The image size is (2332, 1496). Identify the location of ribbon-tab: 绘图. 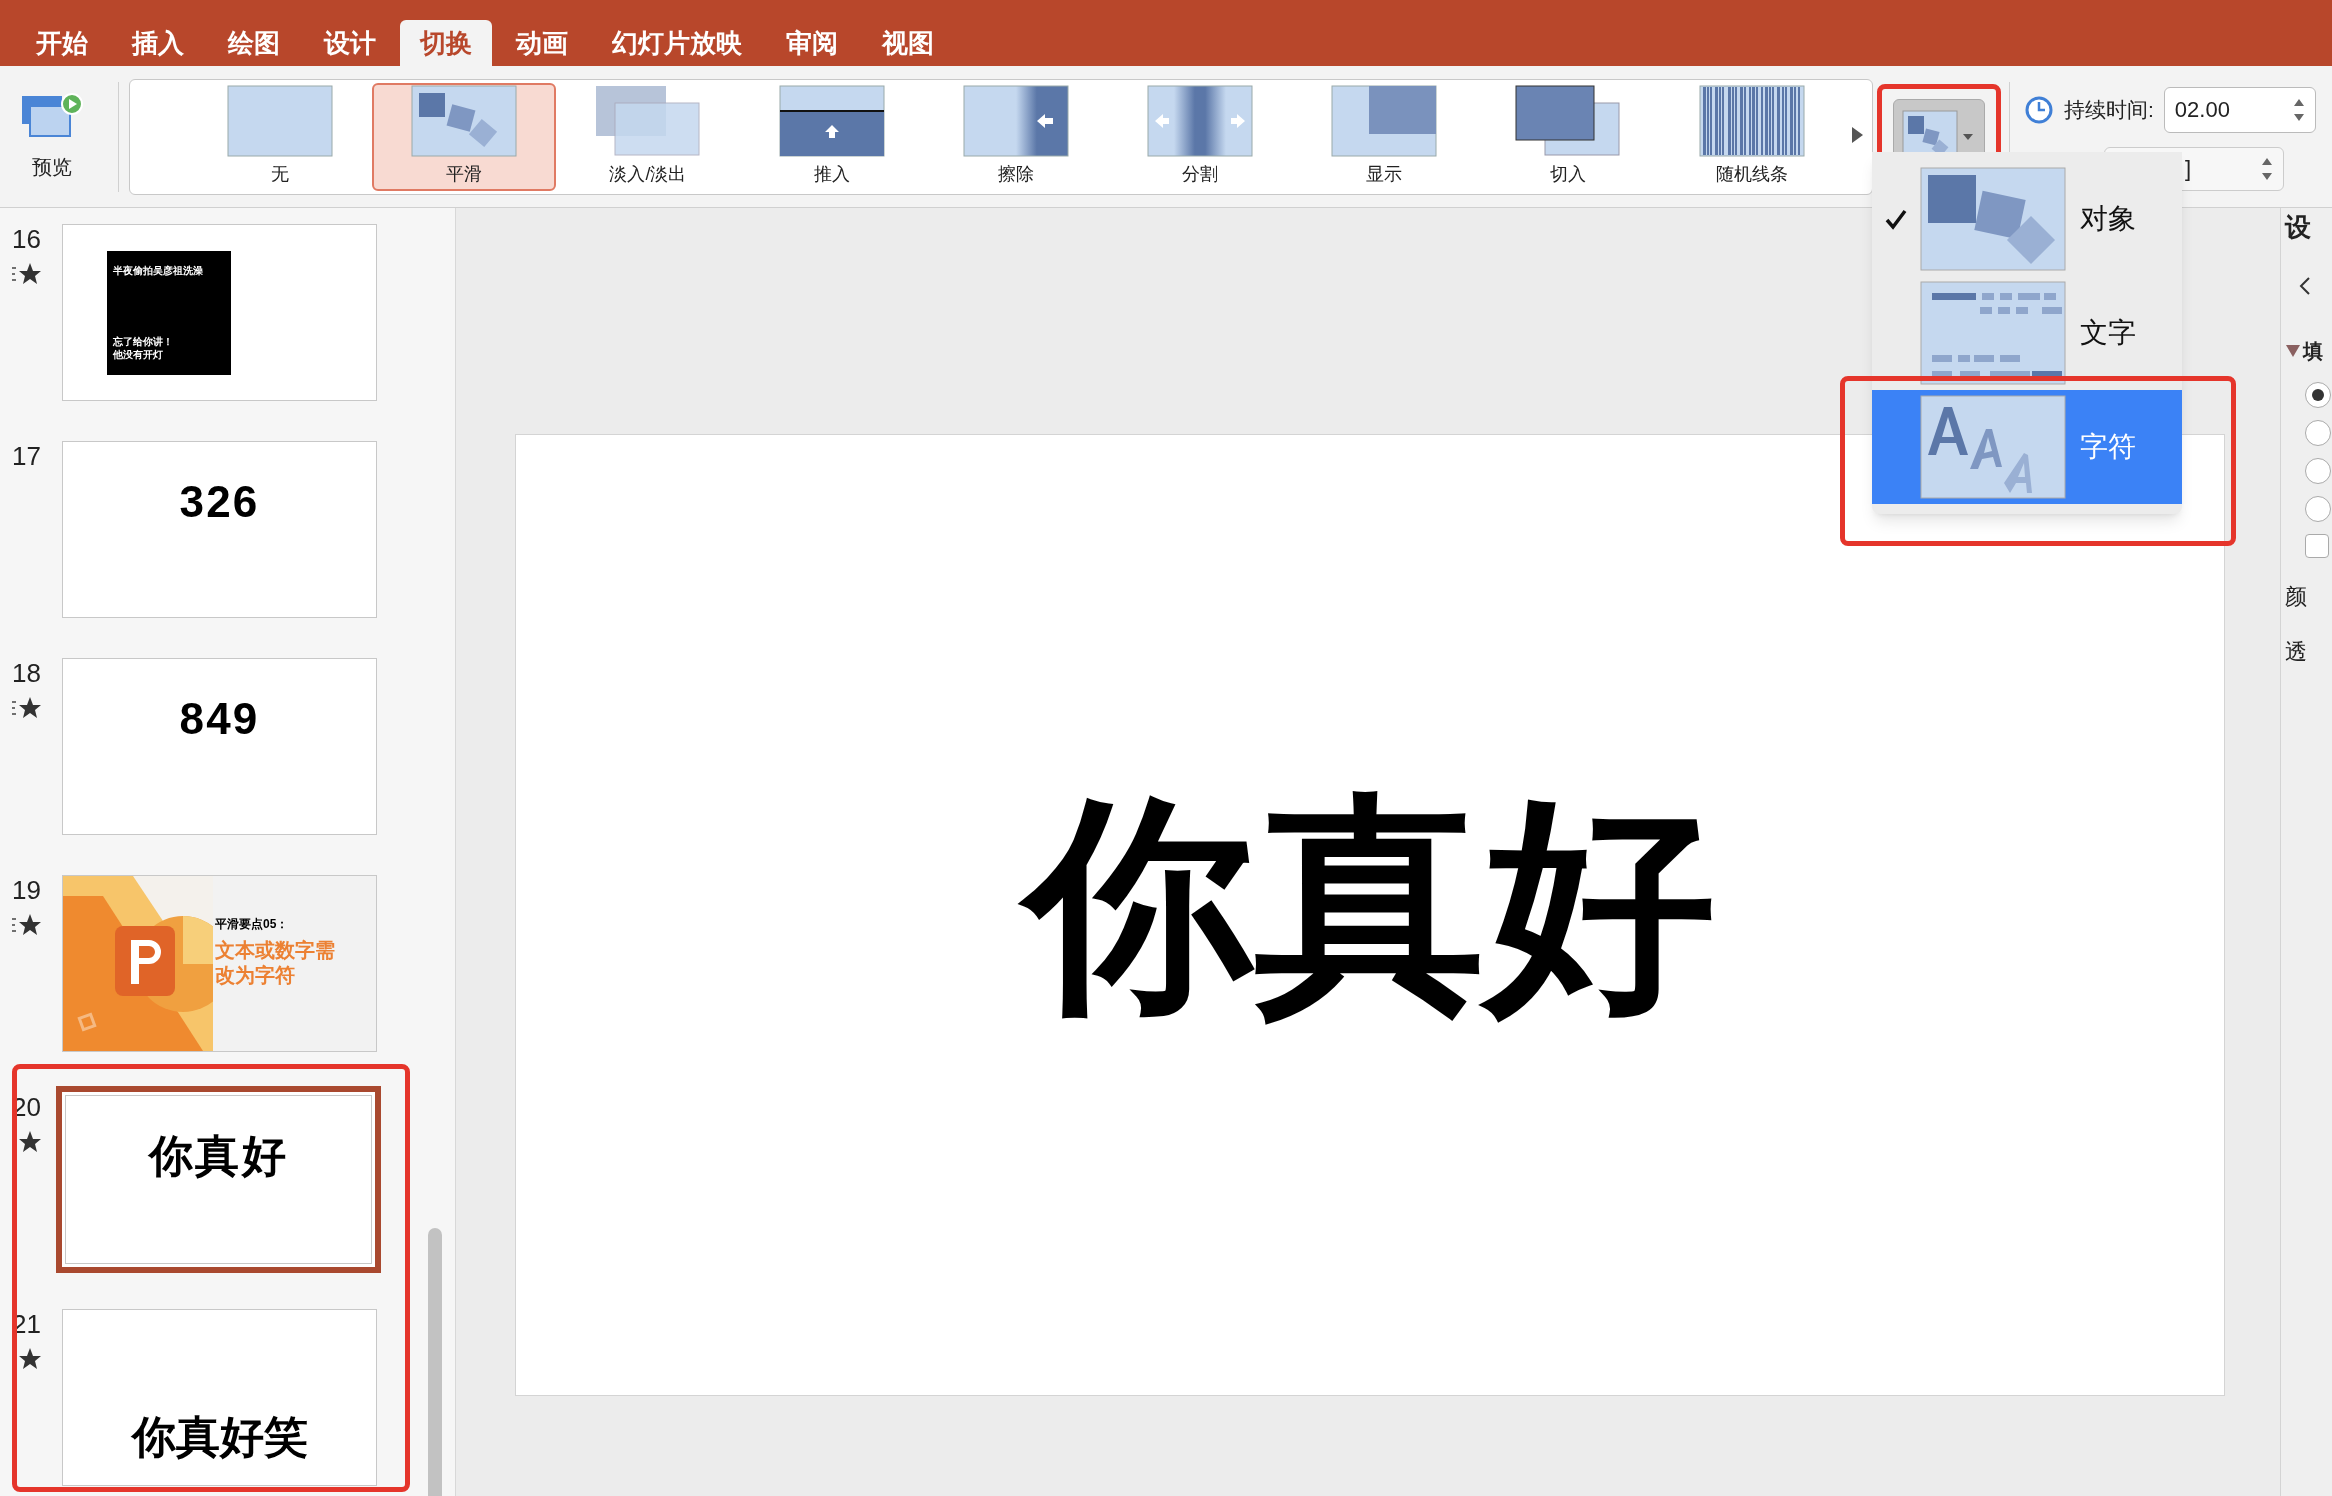
(254, 43).